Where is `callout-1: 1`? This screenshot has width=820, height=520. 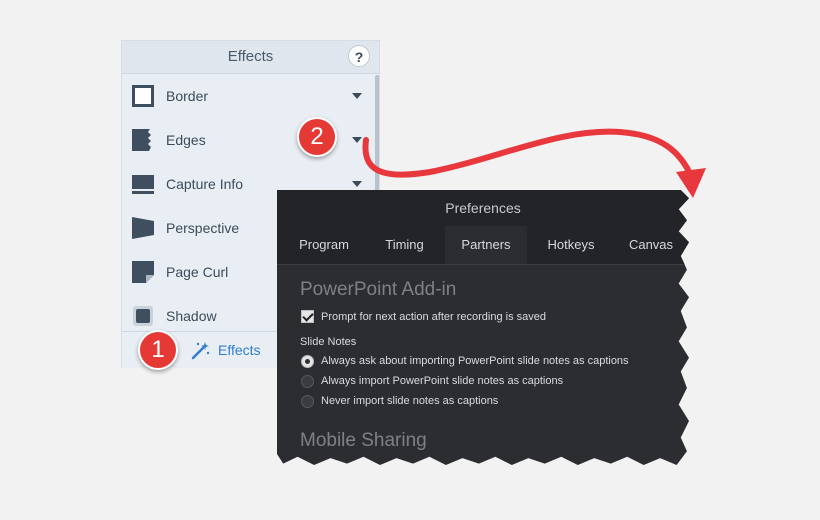
callout-1: 1 is located at coordinates (158, 350).